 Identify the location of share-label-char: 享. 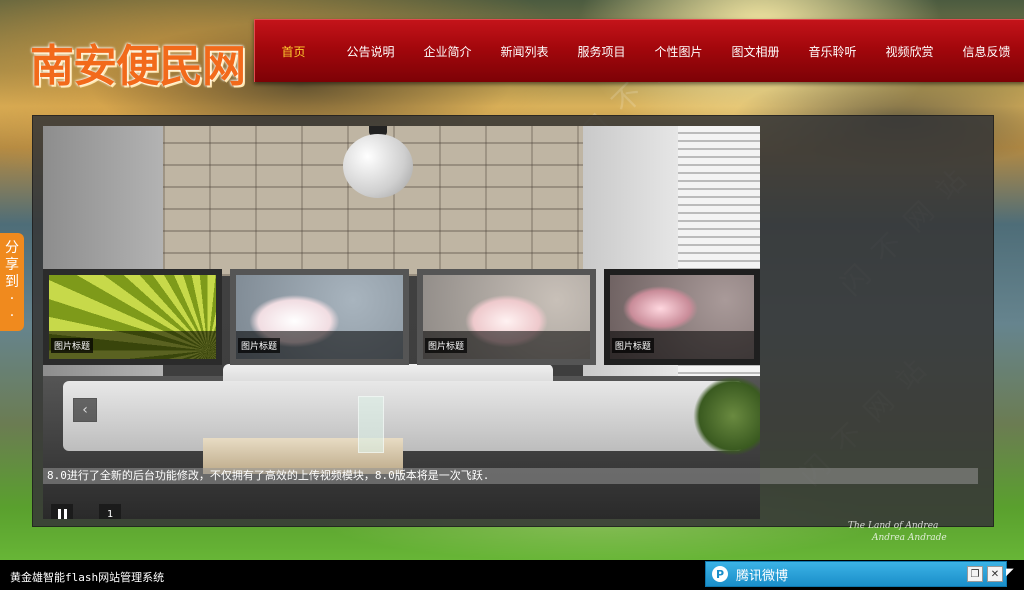
(12, 264).